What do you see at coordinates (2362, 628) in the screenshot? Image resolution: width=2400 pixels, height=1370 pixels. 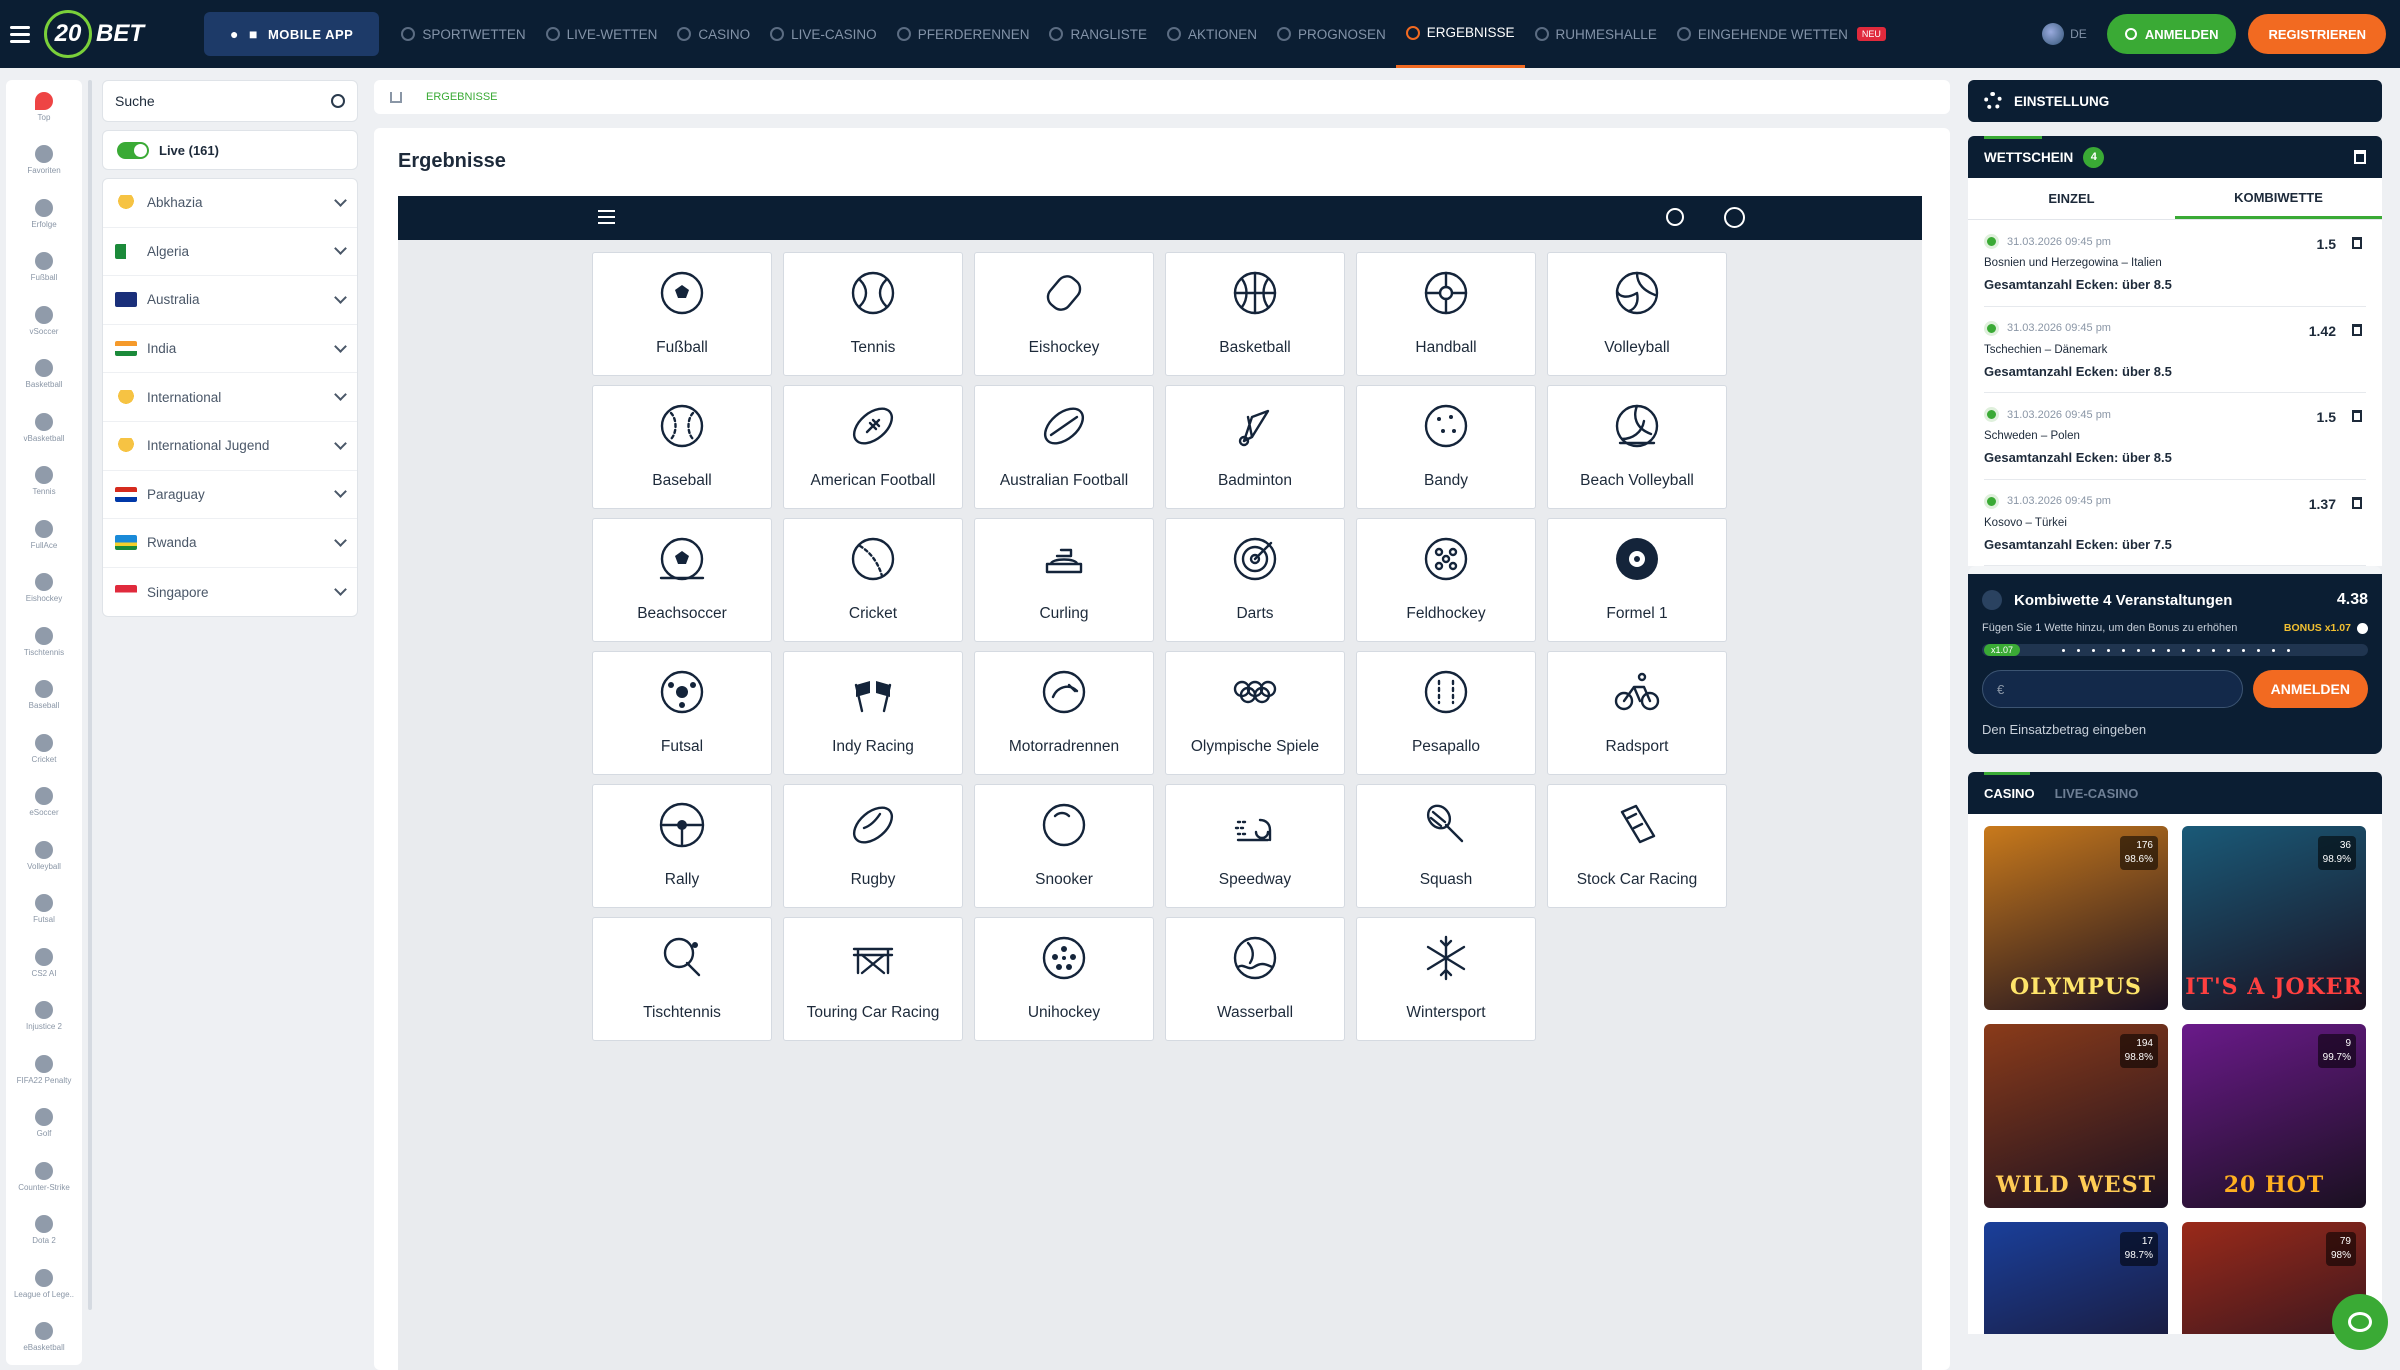 I see `info-icon` at bounding box center [2362, 628].